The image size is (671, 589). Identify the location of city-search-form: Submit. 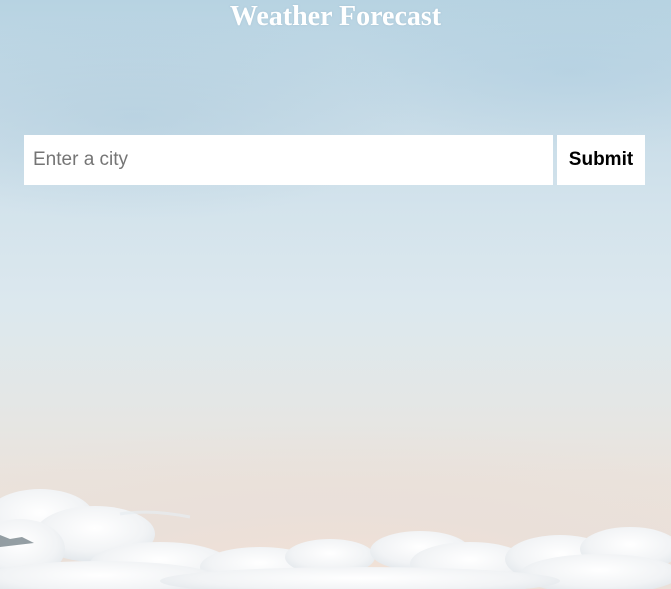
(334, 160).